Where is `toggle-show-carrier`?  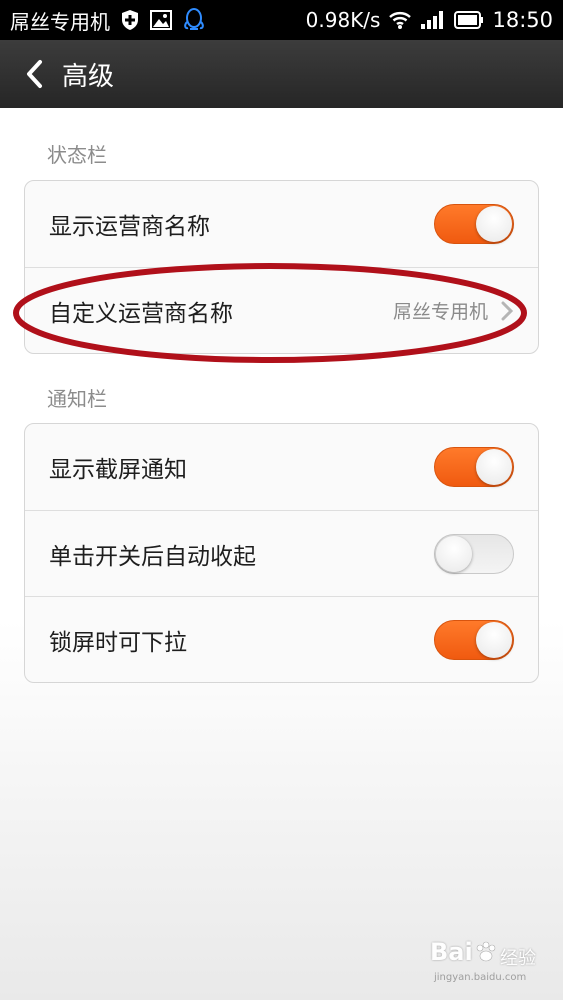 toggle-show-carrier is located at coordinates (474, 224).